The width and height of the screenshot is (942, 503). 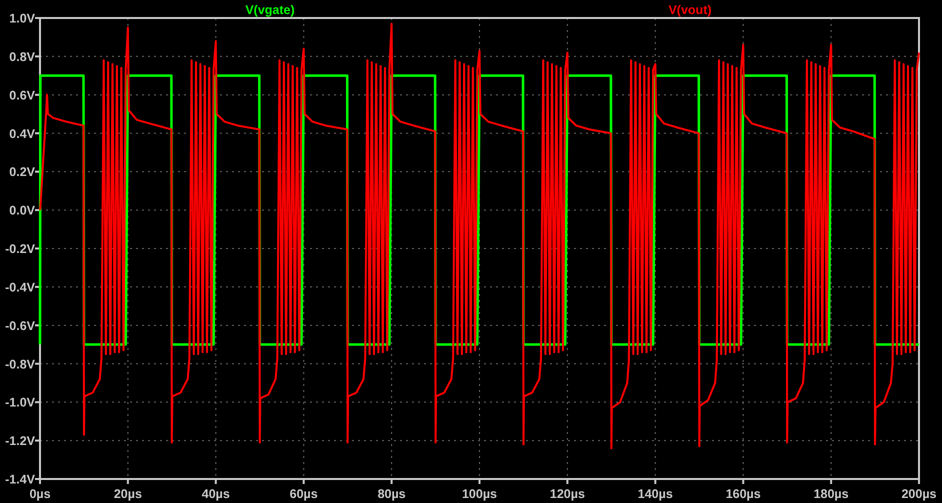 I want to click on y-tick-label: 0.0V, so click(x=22, y=211).